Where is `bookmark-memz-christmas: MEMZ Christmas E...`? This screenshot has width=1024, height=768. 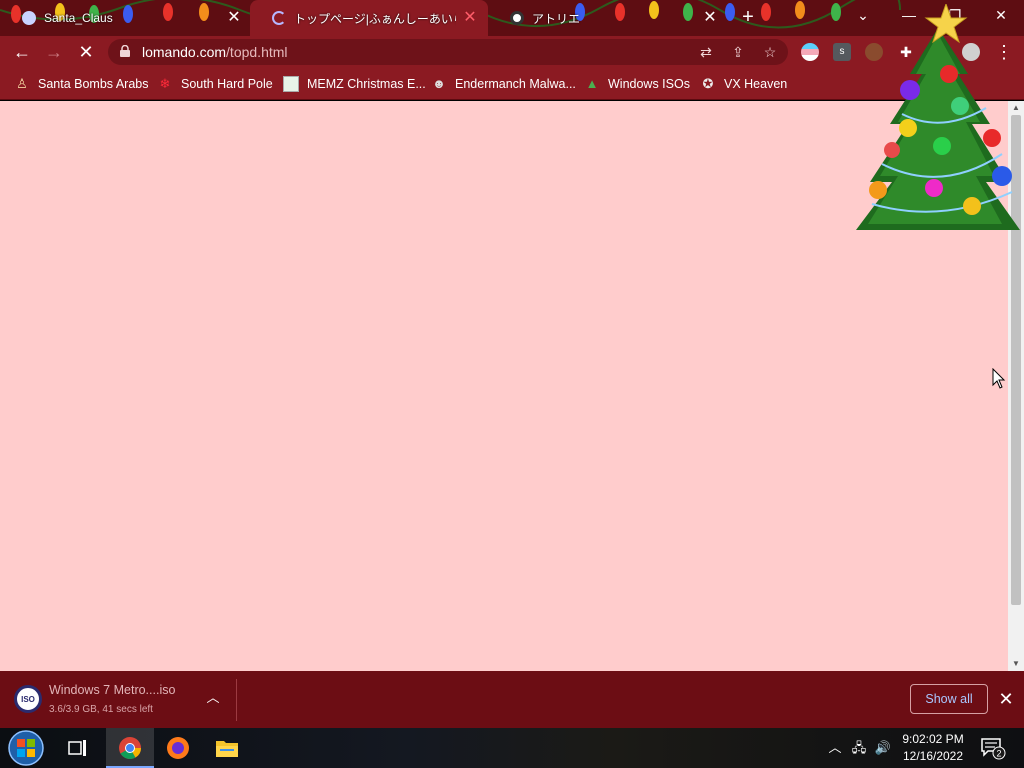 bookmark-memz-christmas: MEMZ Christmas E... is located at coordinates (354, 84).